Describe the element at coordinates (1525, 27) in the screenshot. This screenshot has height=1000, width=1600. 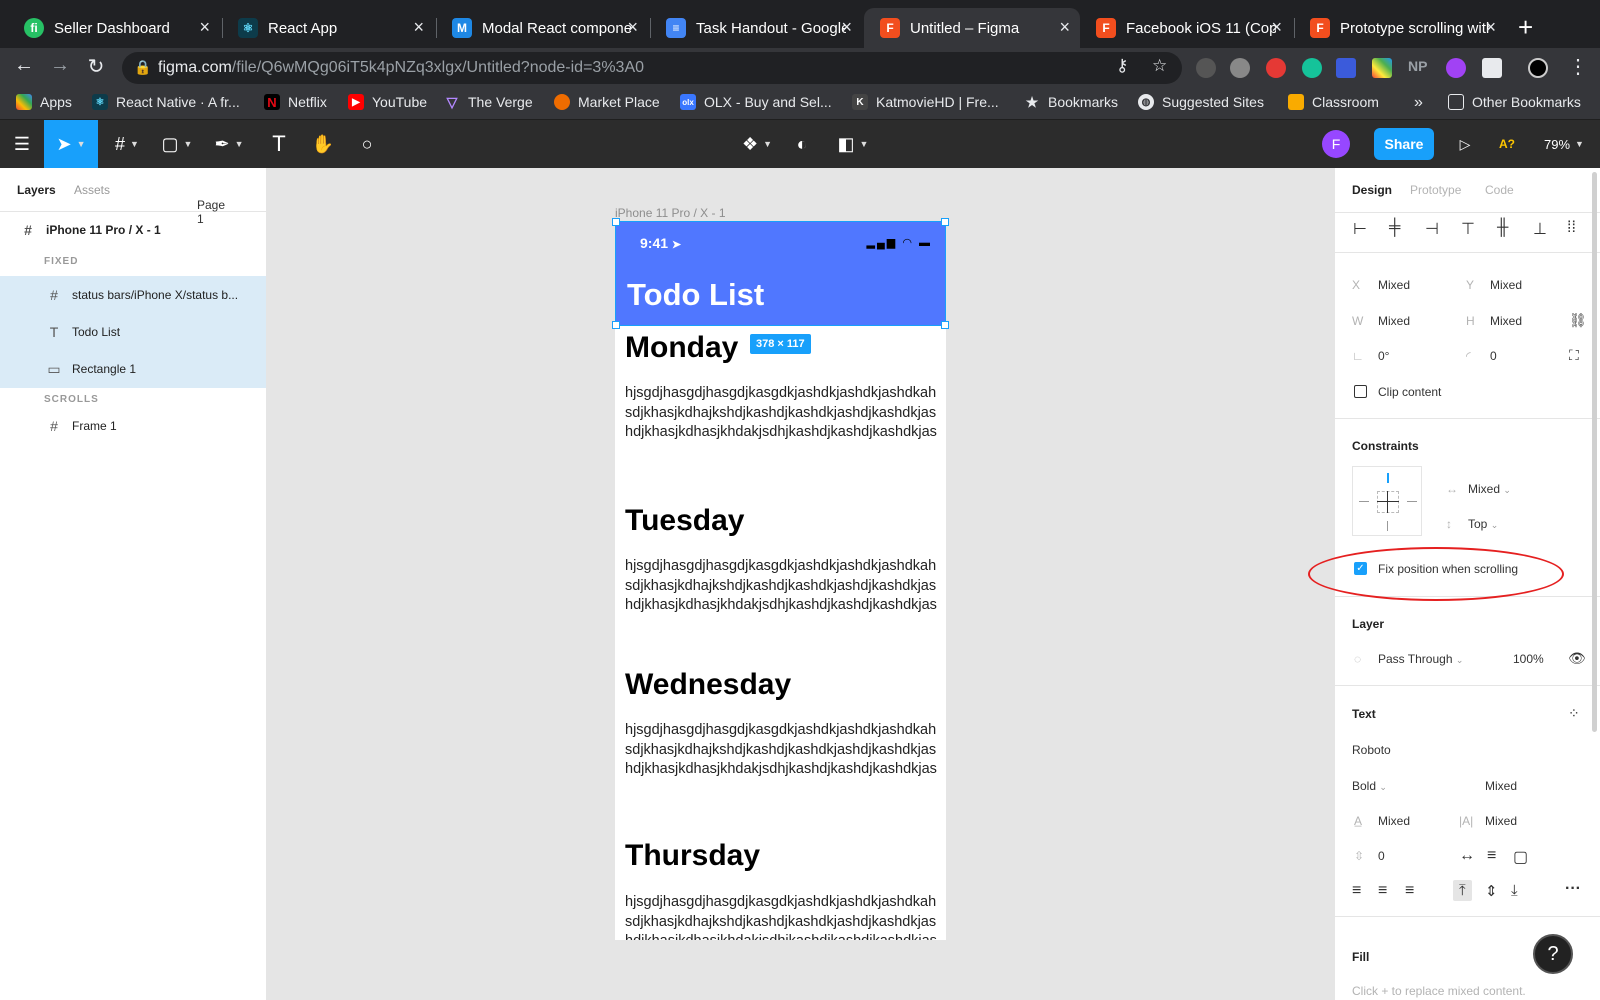
I see `new-tab-icon: +` at that location.